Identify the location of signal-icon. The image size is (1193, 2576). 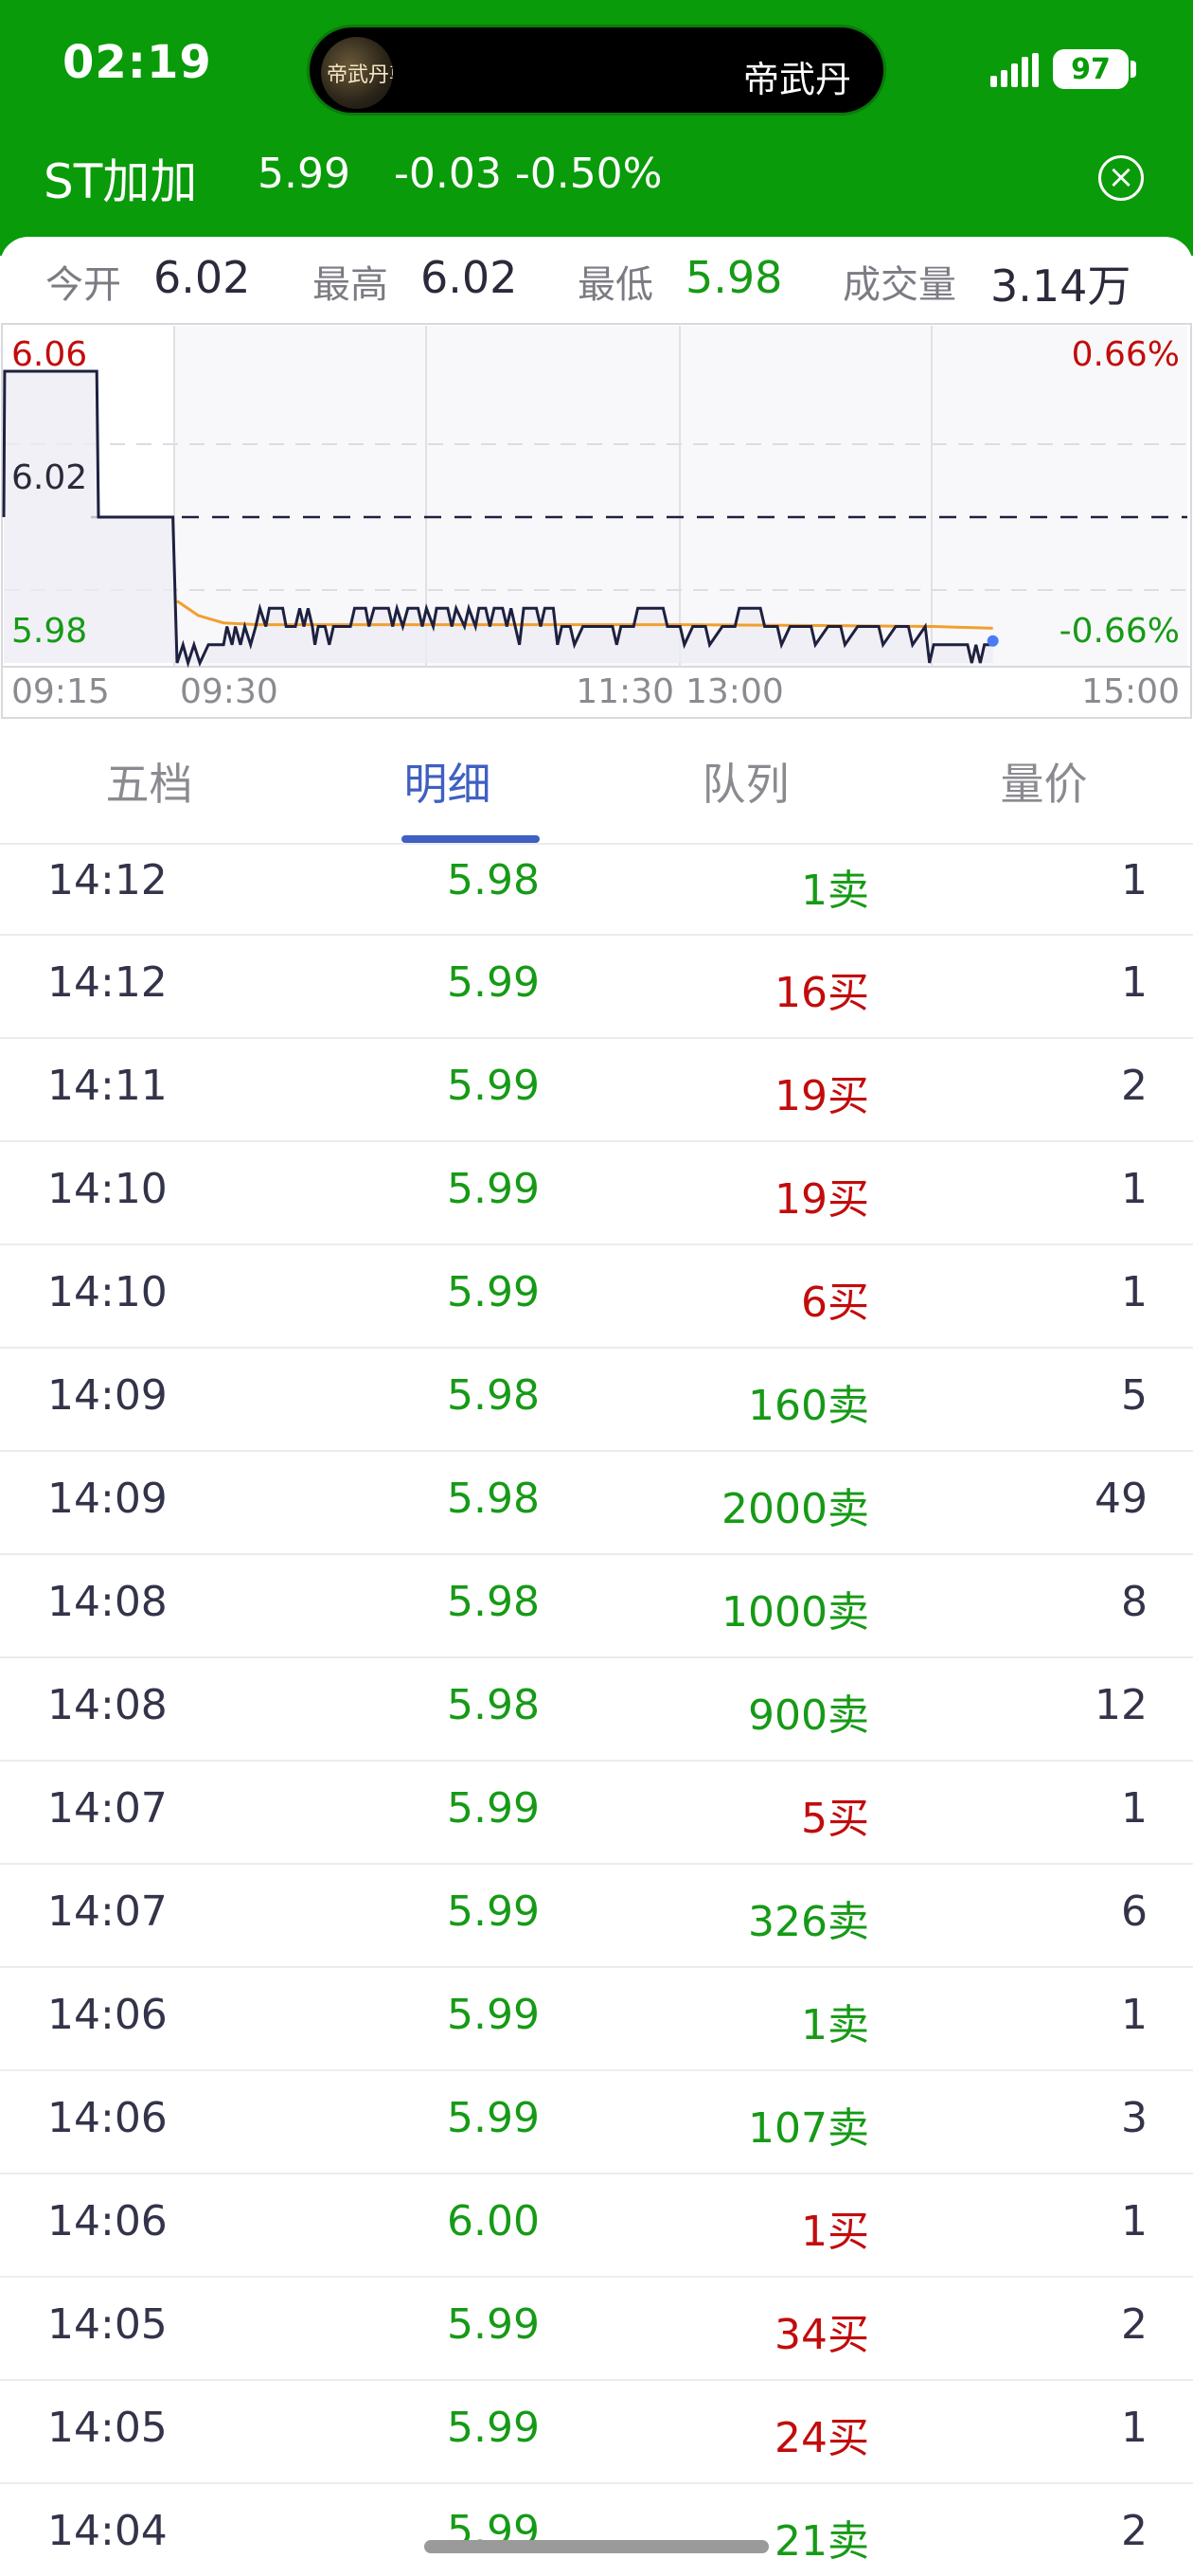
(1014, 70).